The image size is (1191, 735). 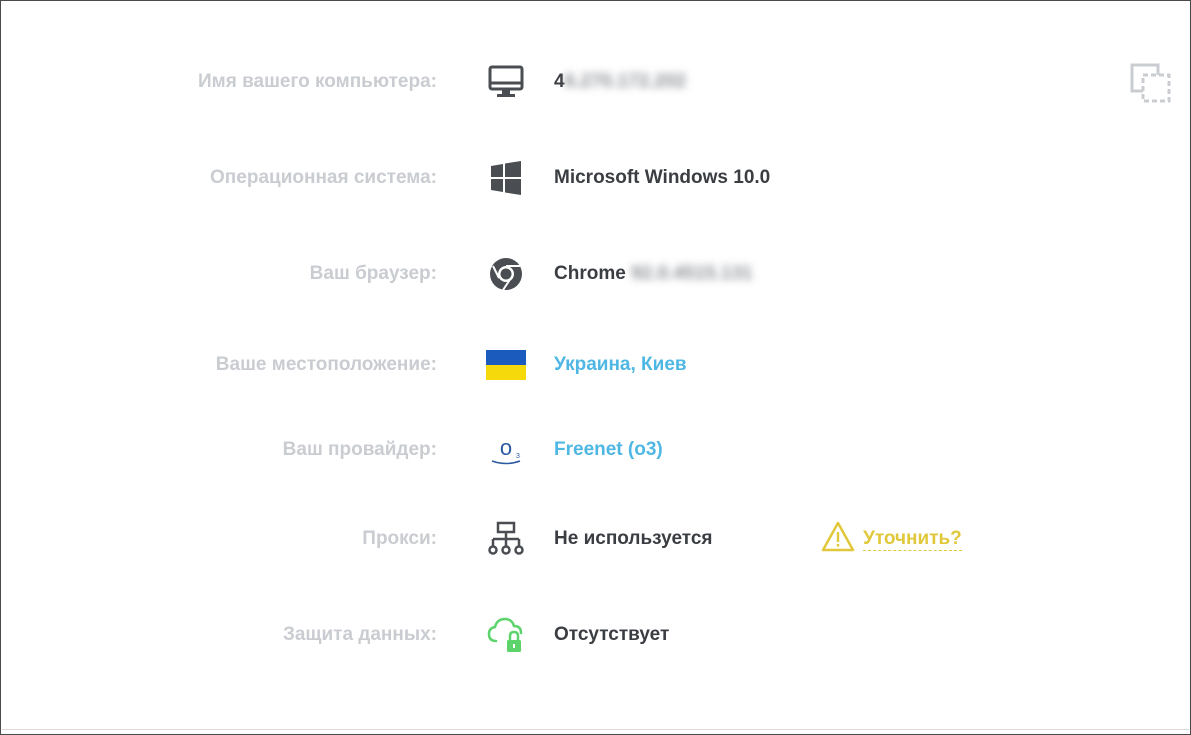 I want to click on svg-text: o, so click(x=506, y=447).